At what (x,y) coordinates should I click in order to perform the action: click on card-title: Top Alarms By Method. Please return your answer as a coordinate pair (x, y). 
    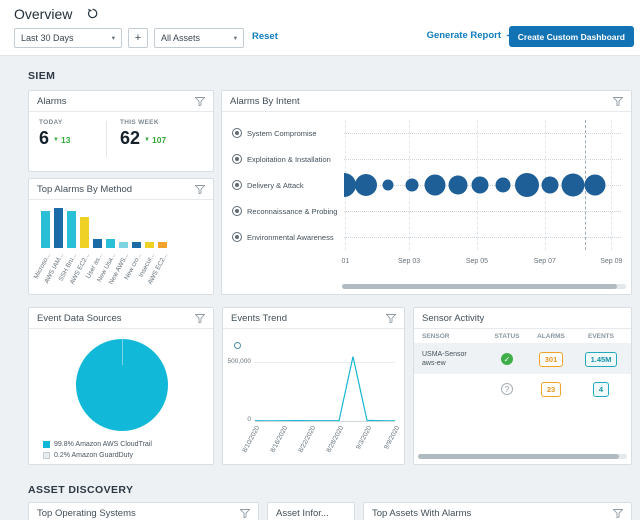
    Looking at the image, I should click on (85, 189).